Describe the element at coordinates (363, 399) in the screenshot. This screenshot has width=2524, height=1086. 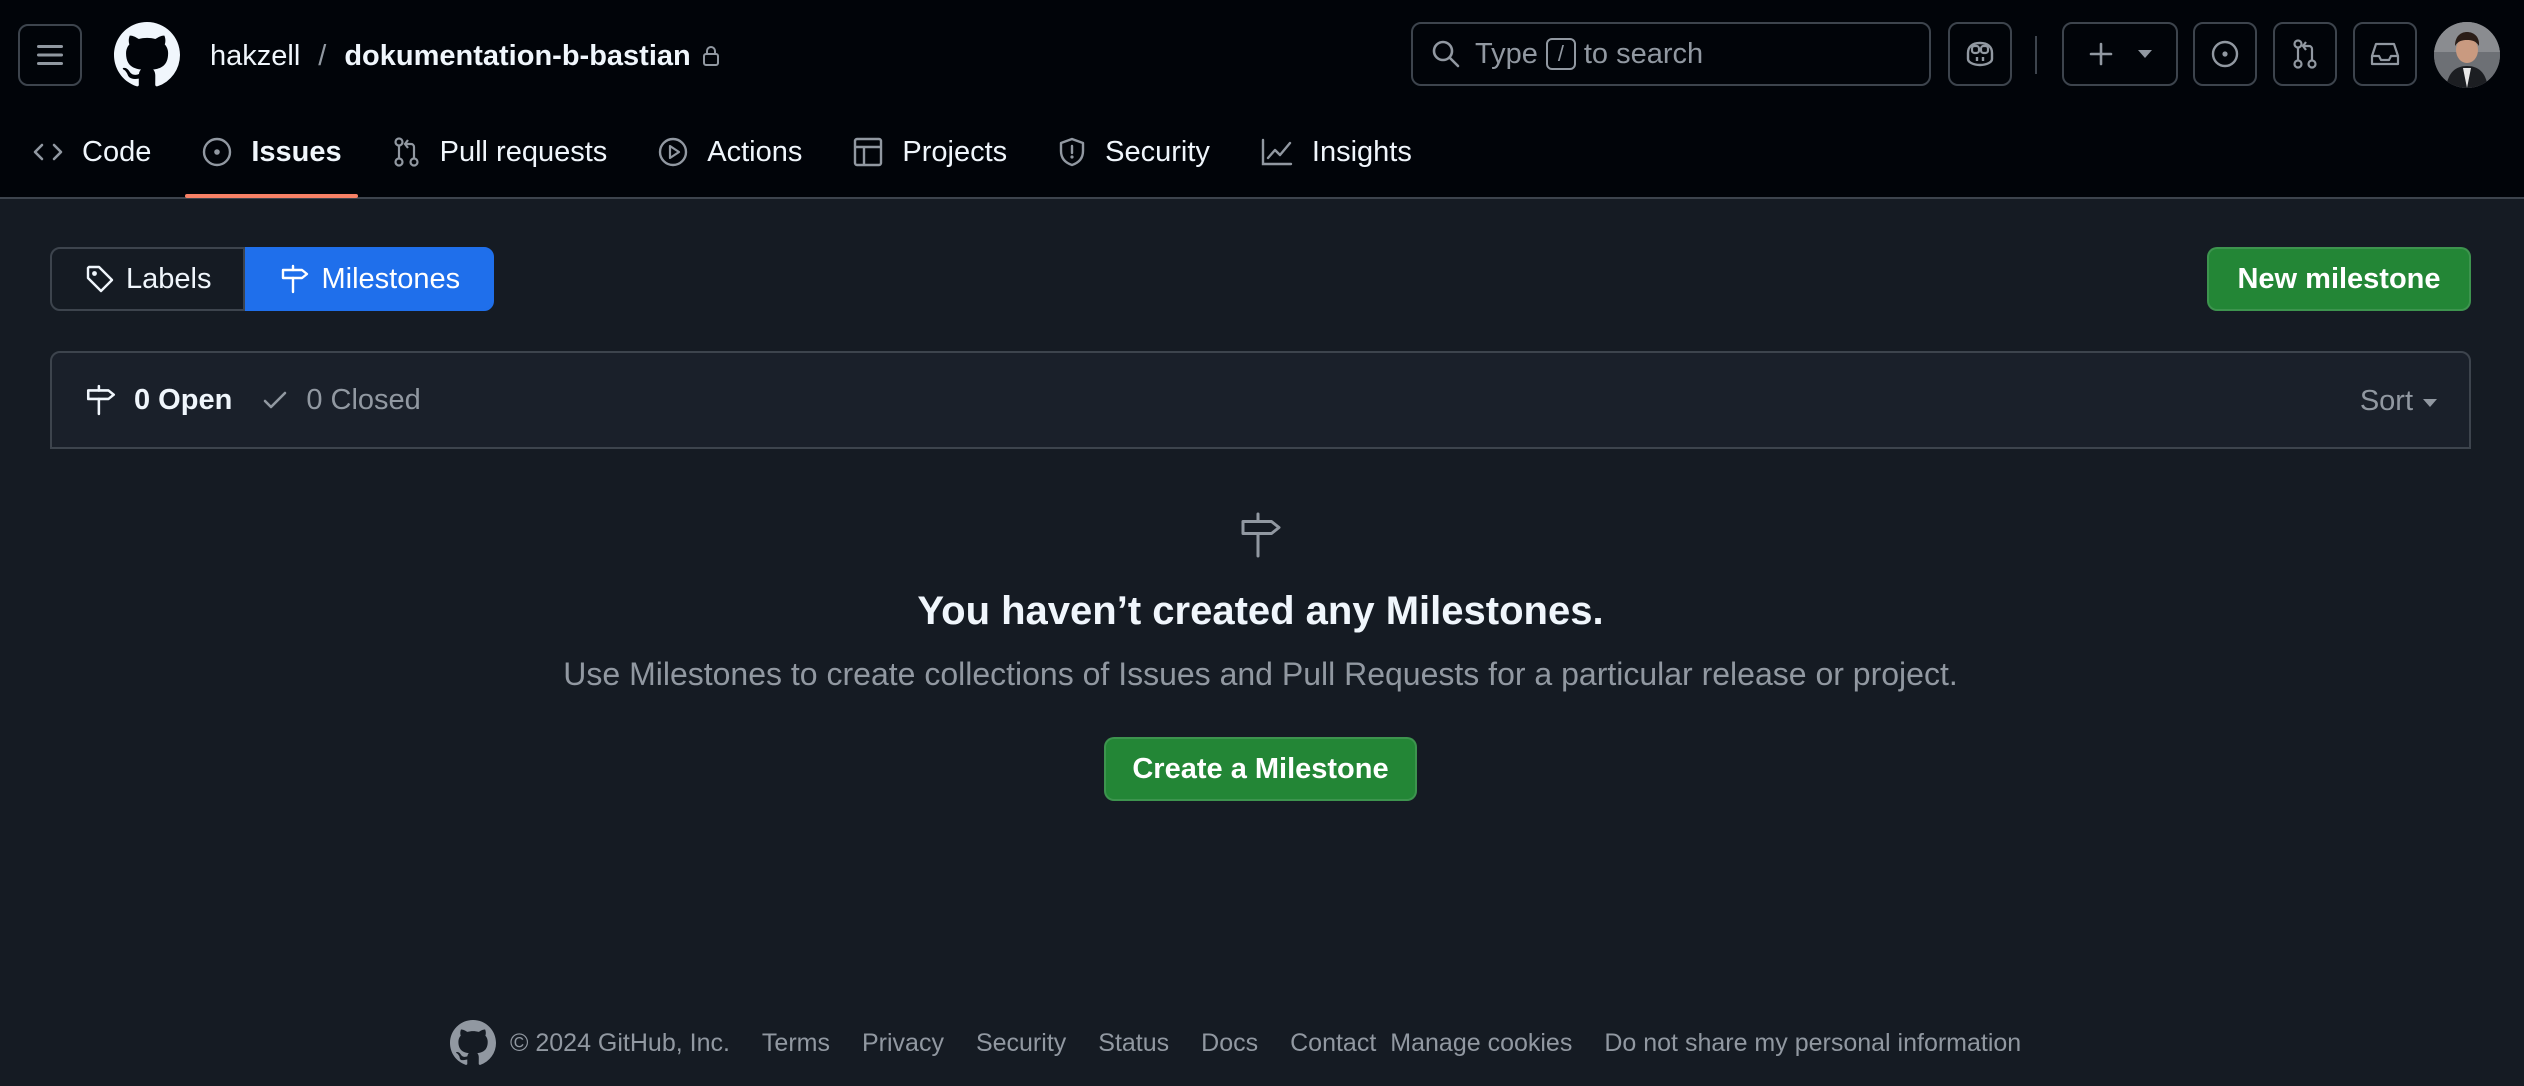
I see `closed-count: 0 Closed` at that location.